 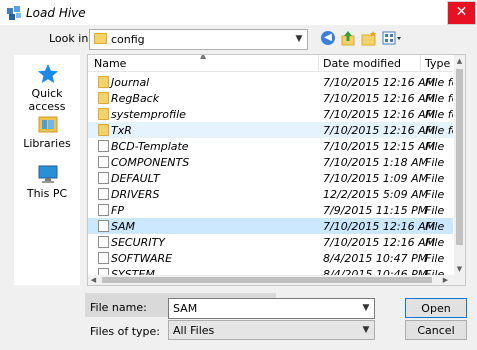 What do you see at coordinates (376, 162) in the screenshot?
I see `file-date: 7/10/2015 1:18 AM` at bounding box center [376, 162].